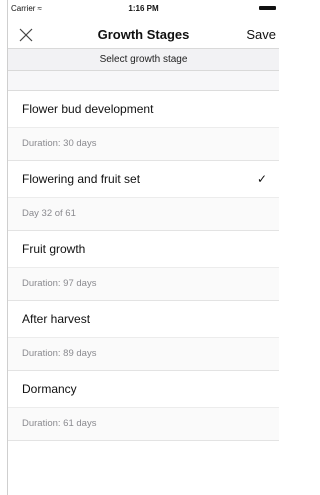 Image resolution: width=320 pixels, height=495 pixels. I want to click on stage-name-text: After harvest, so click(56, 319).